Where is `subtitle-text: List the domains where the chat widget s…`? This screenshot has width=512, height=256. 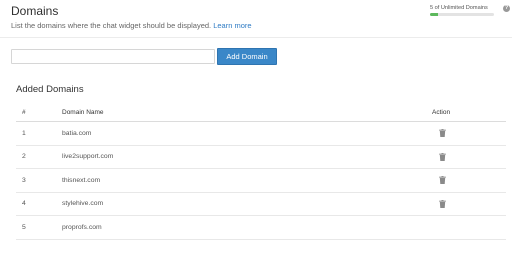 subtitle-text: List the domains where the chat widget s… is located at coordinates (111, 25).